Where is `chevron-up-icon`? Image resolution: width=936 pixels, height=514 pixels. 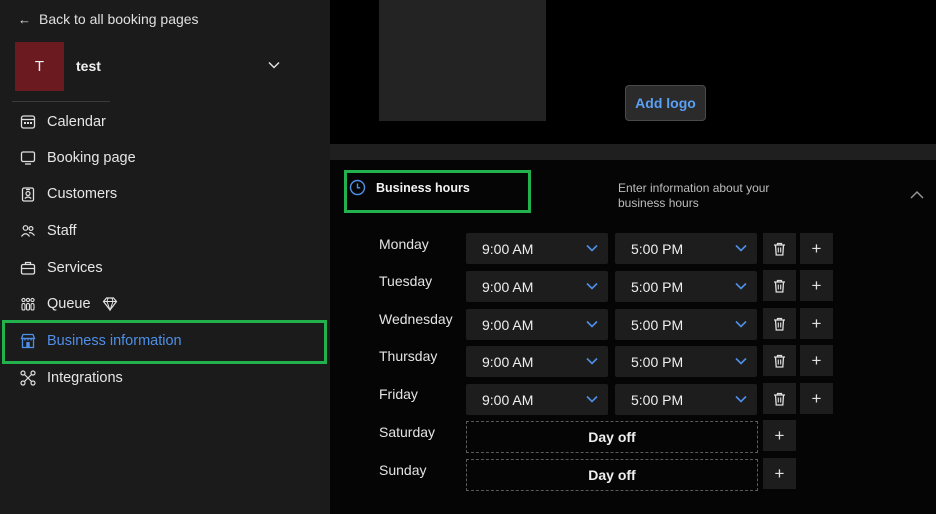 chevron-up-icon is located at coordinates (917, 195).